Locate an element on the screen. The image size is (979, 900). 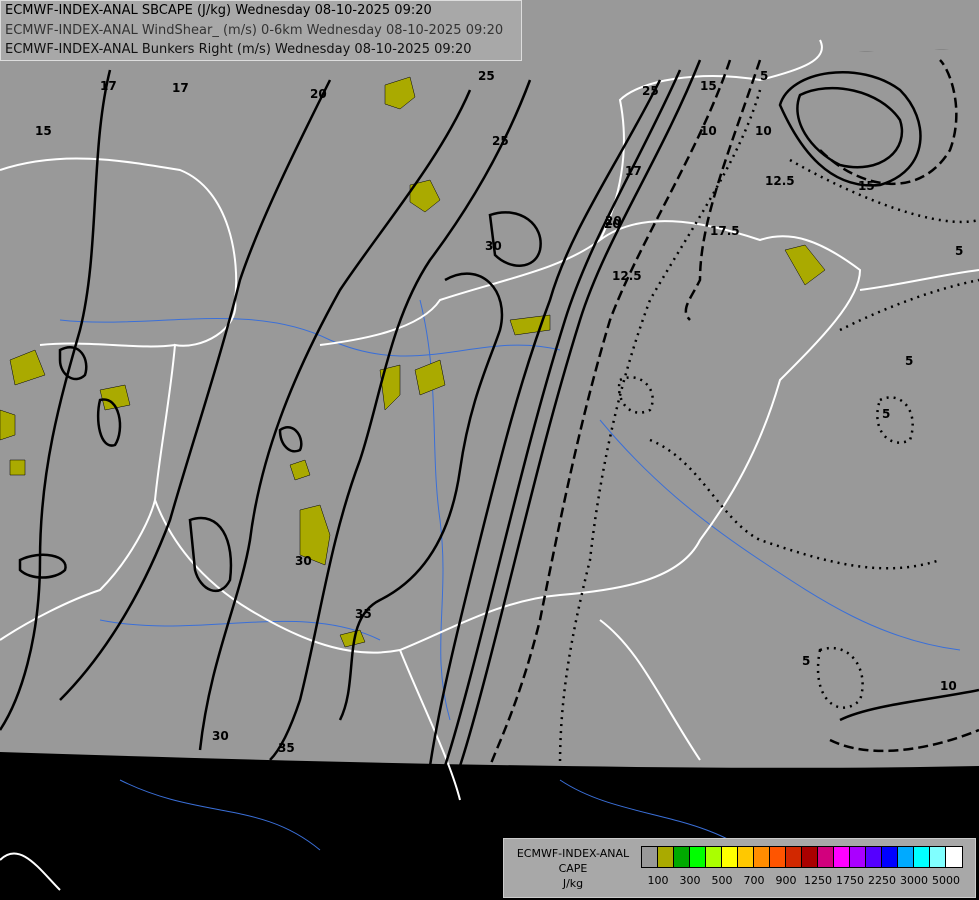
contour-label: 17.5 is located at coordinates (725, 231).